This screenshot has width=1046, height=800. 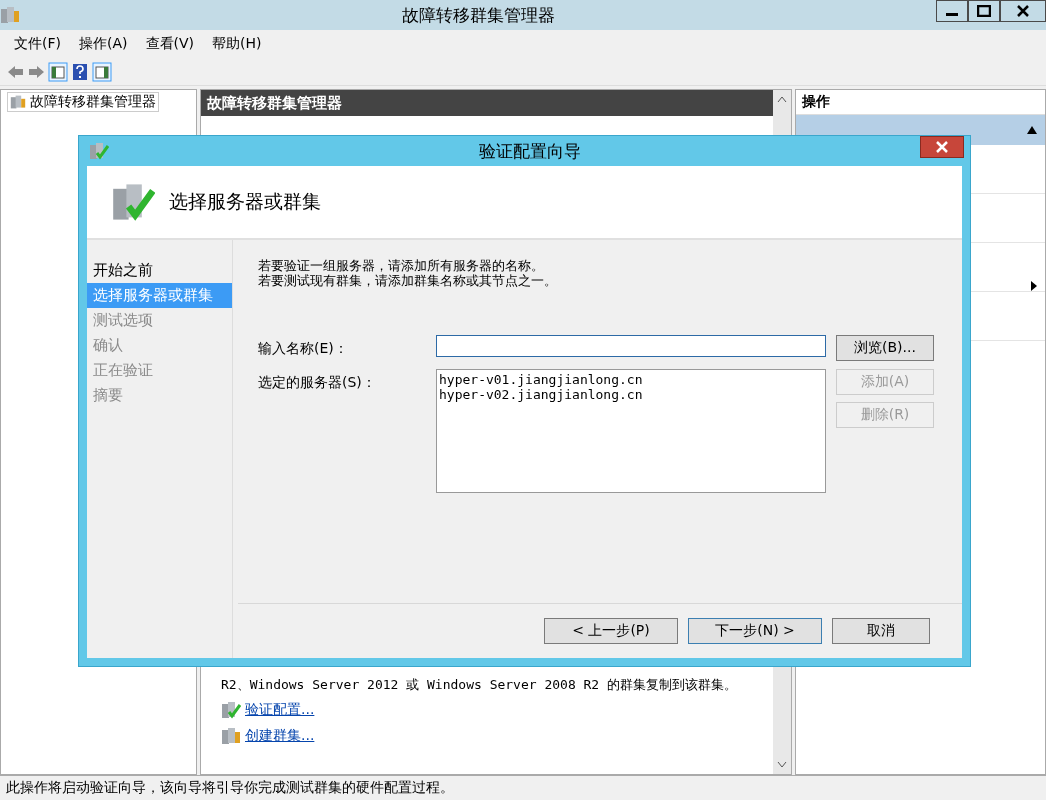 What do you see at coordinates (881, 631) in the screenshot?
I see `wizard-button: 取消` at bounding box center [881, 631].